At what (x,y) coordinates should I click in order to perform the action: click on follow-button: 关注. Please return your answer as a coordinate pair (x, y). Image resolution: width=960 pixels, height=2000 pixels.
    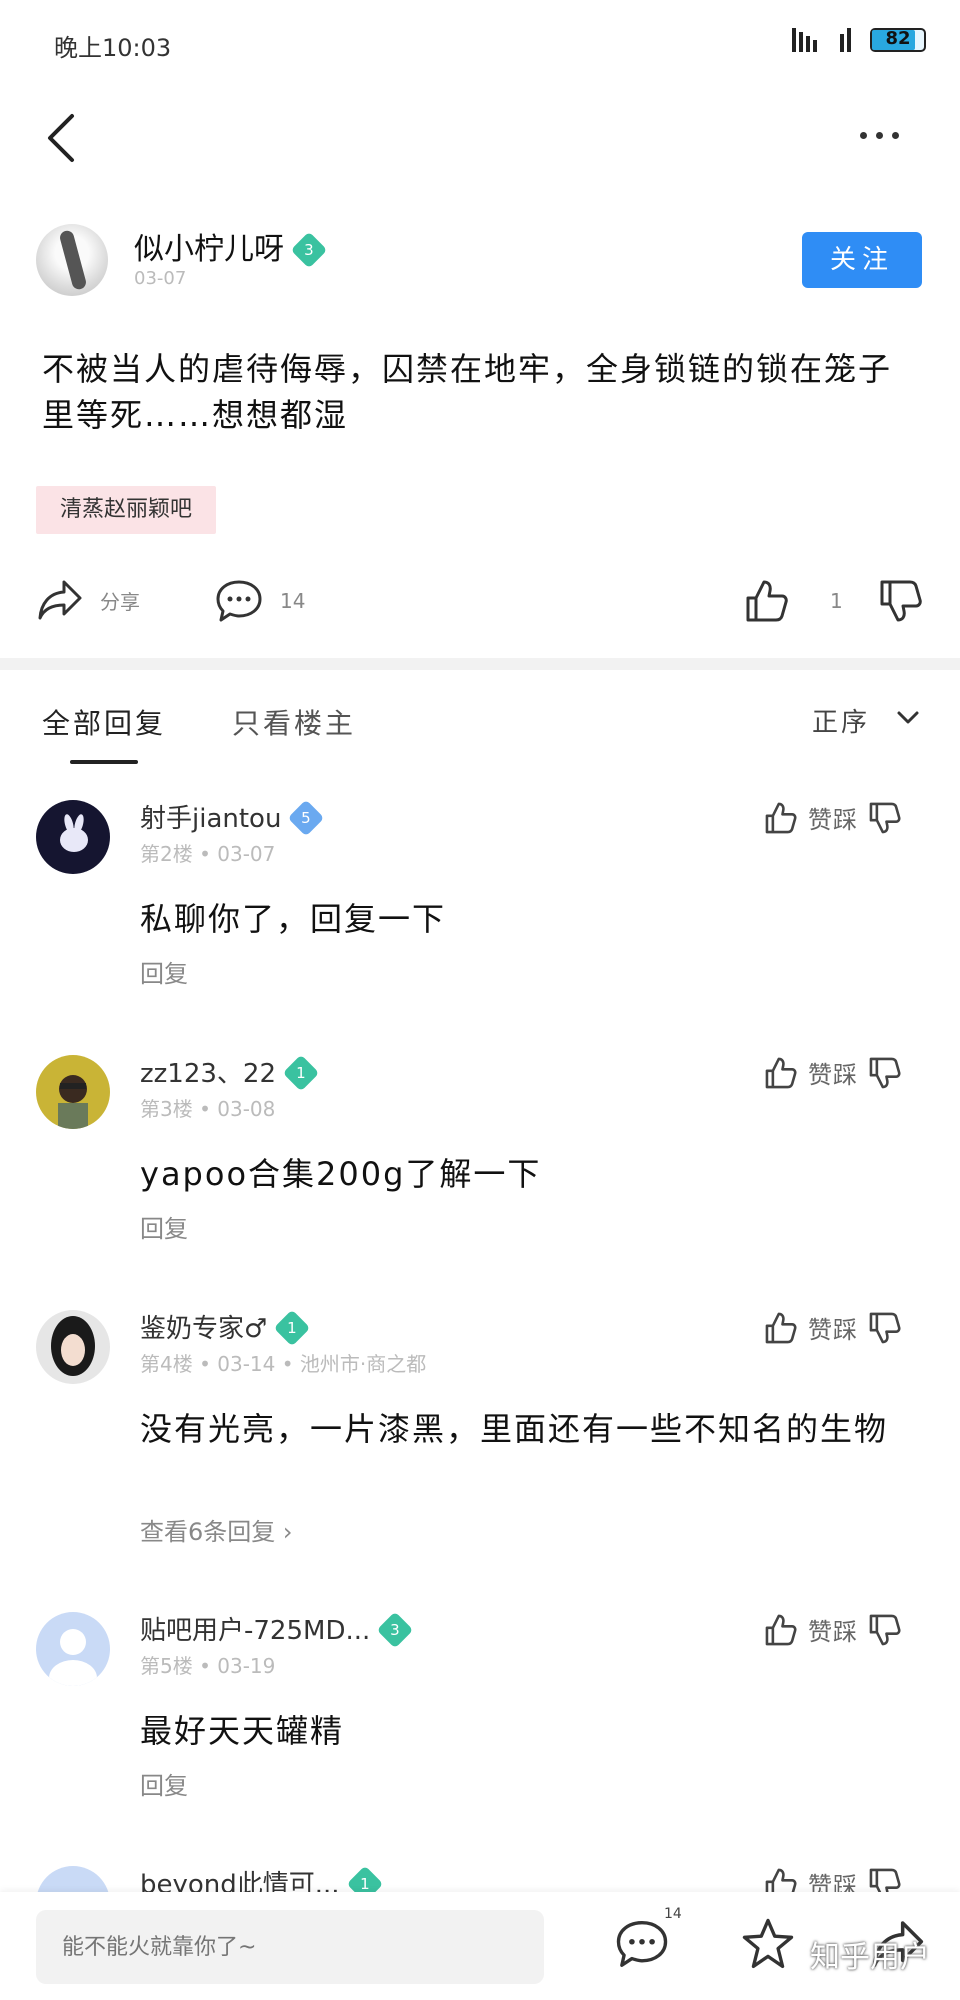
    Looking at the image, I should click on (862, 260).